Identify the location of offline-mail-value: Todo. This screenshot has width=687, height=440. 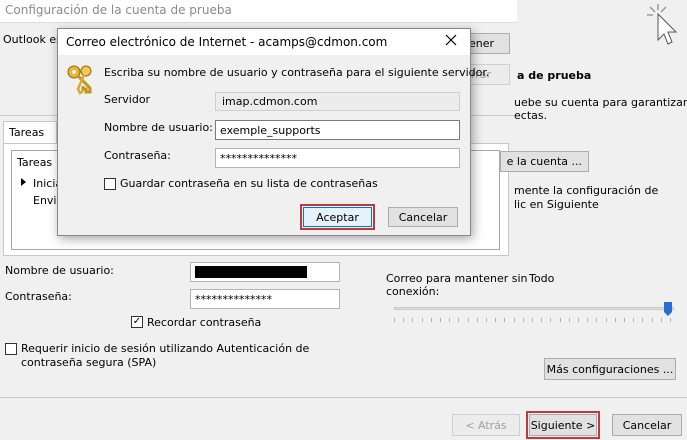
(542, 278).